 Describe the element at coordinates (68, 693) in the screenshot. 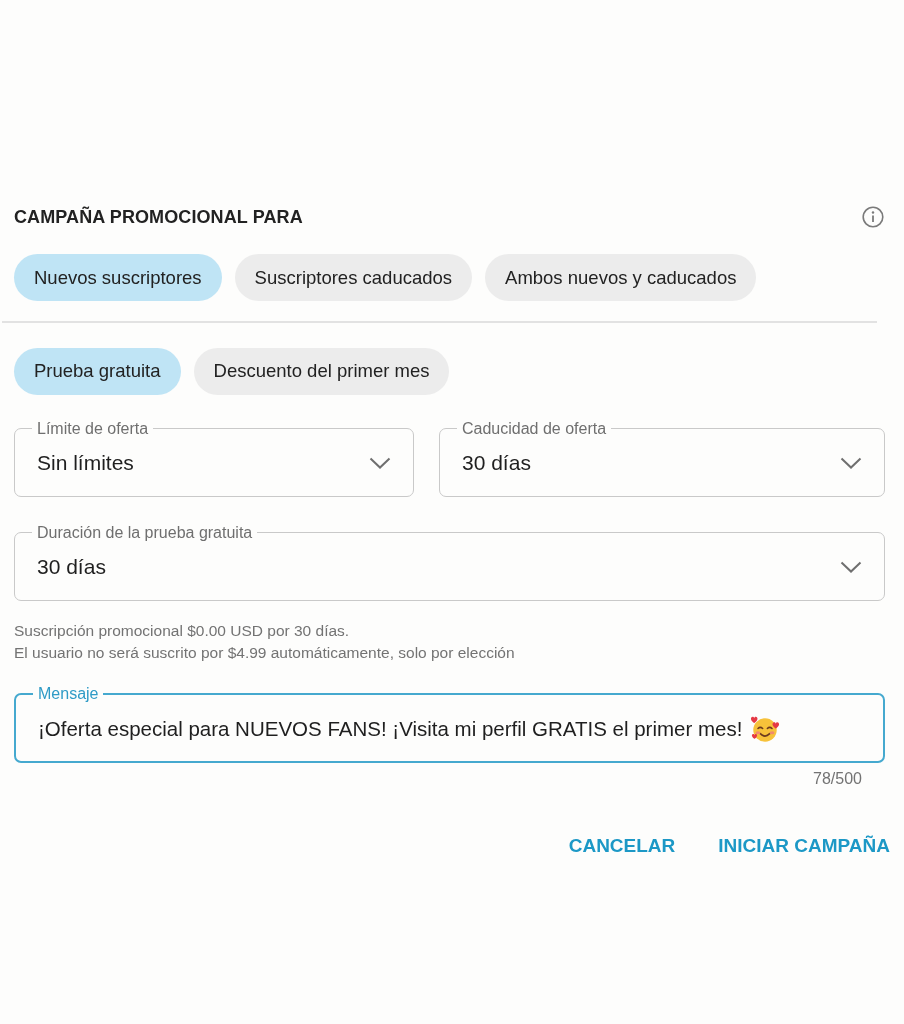

I see `field-label: Mensaje` at that location.